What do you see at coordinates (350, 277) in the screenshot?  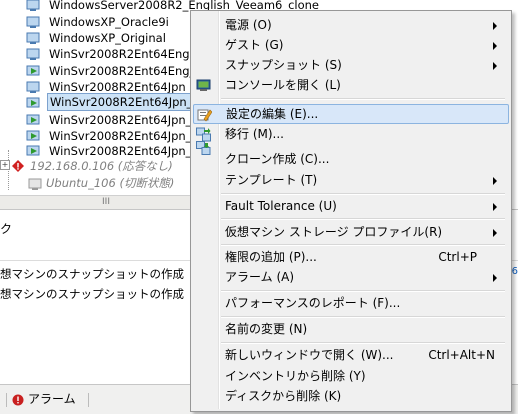 I see `menu-item-alarm: アラーム (A)` at bounding box center [350, 277].